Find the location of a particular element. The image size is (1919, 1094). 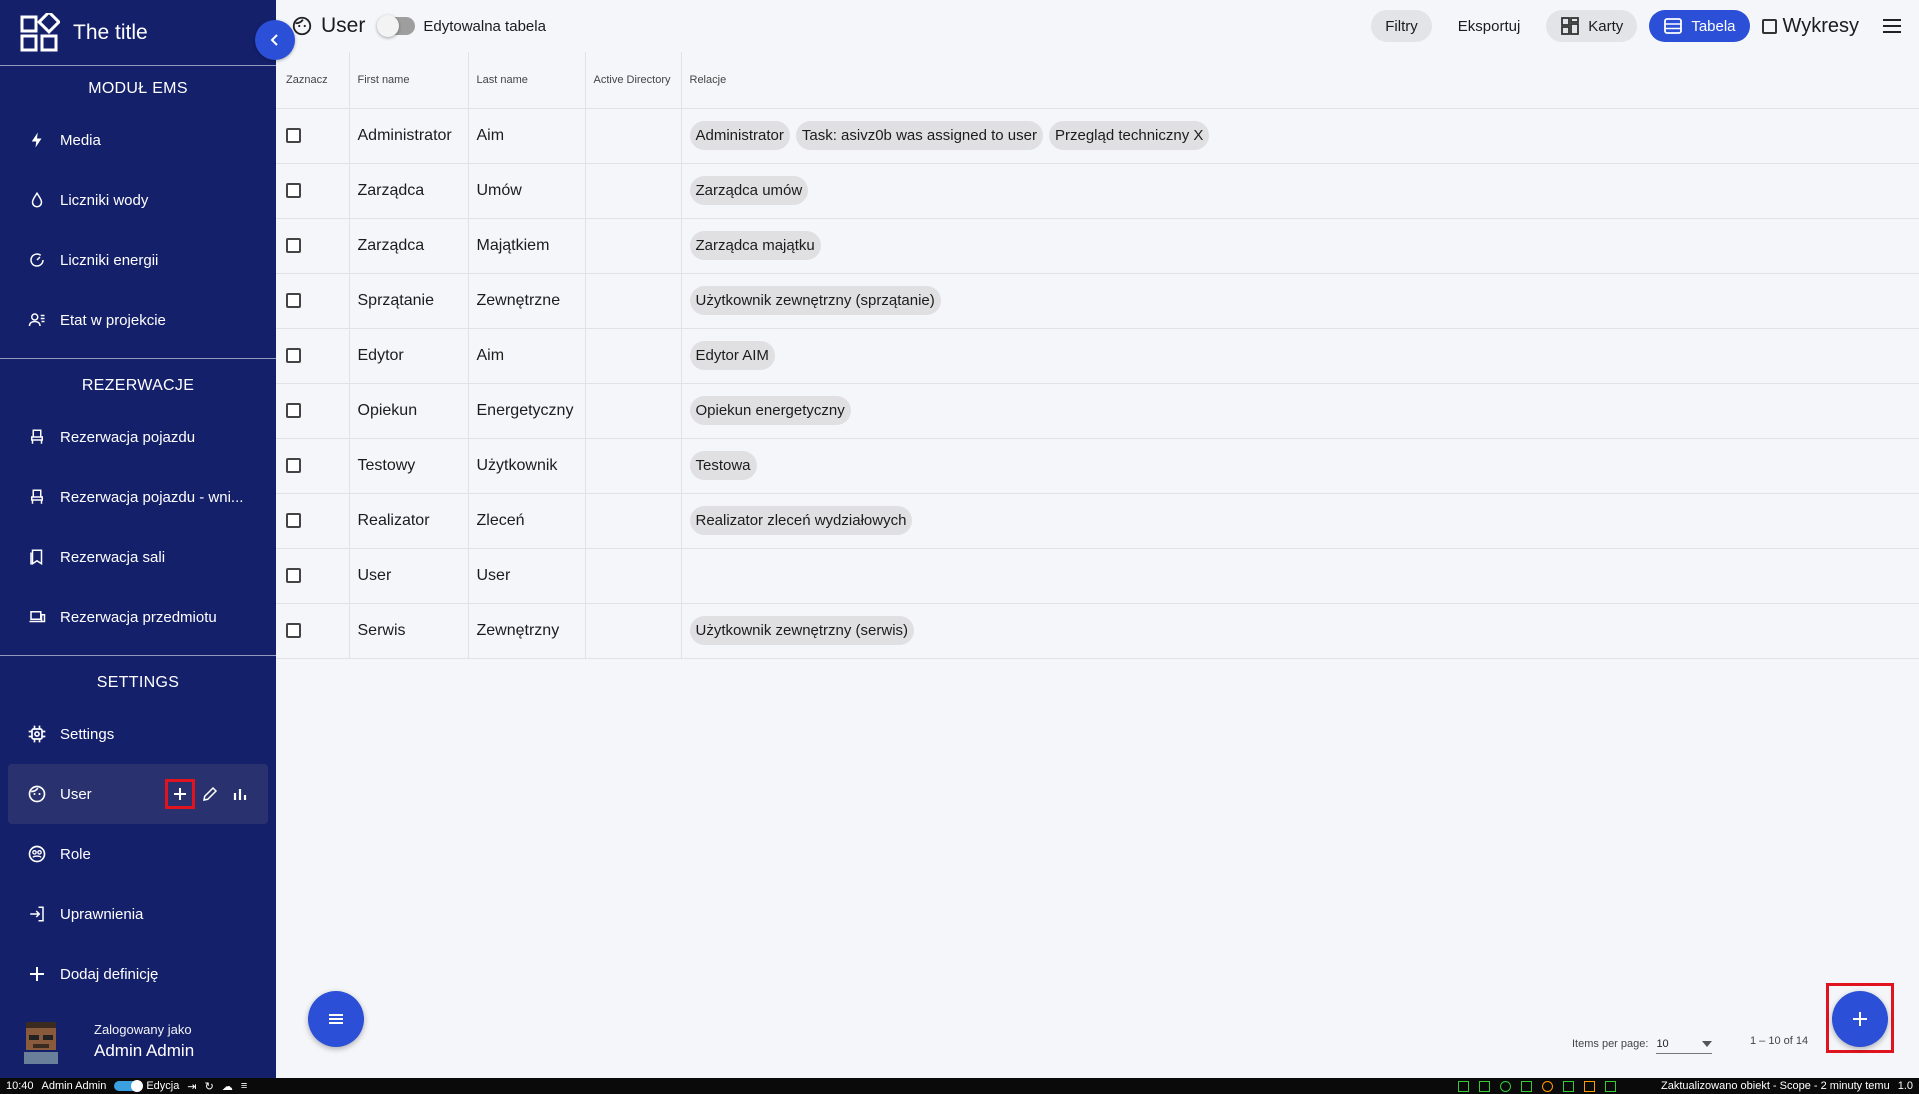

relations-cell: Opiekun energetyczny is located at coordinates (1300, 411).